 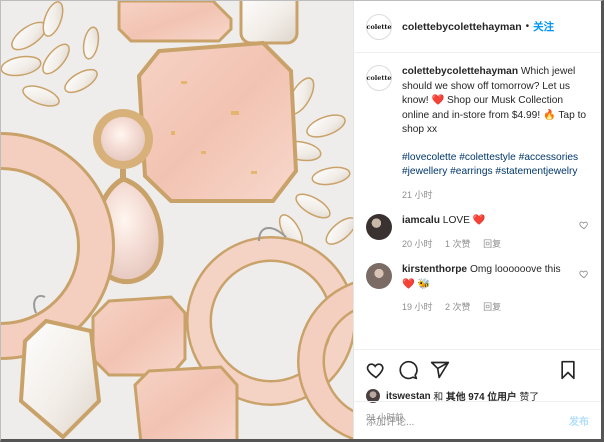 I want to click on comment-likes: 1 次赞, so click(x=458, y=244).